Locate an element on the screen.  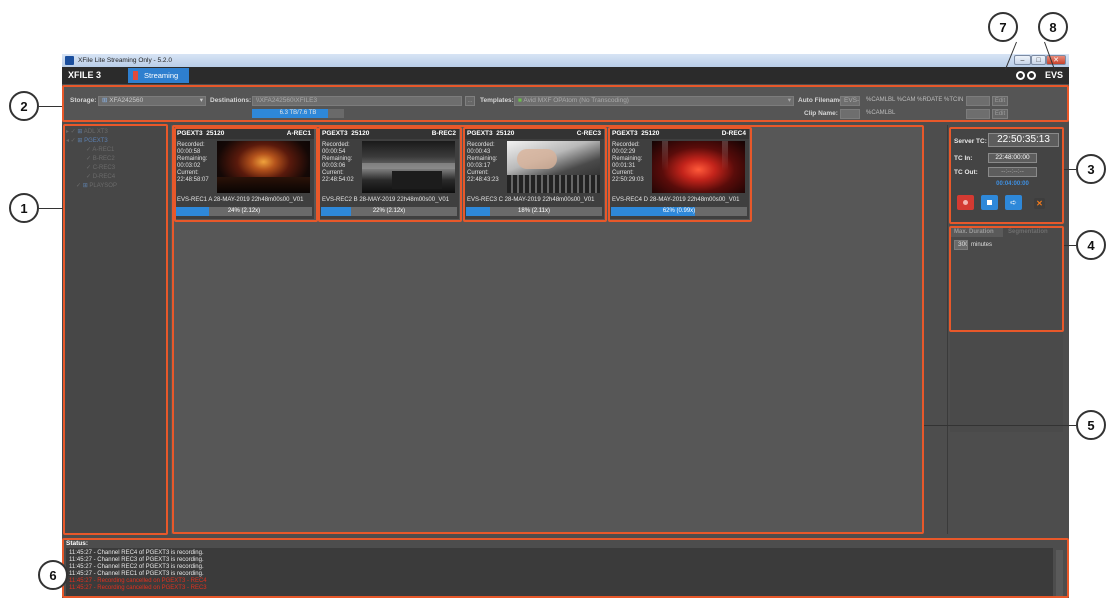
append-button: ➪ is located at coordinates (1013, 202).